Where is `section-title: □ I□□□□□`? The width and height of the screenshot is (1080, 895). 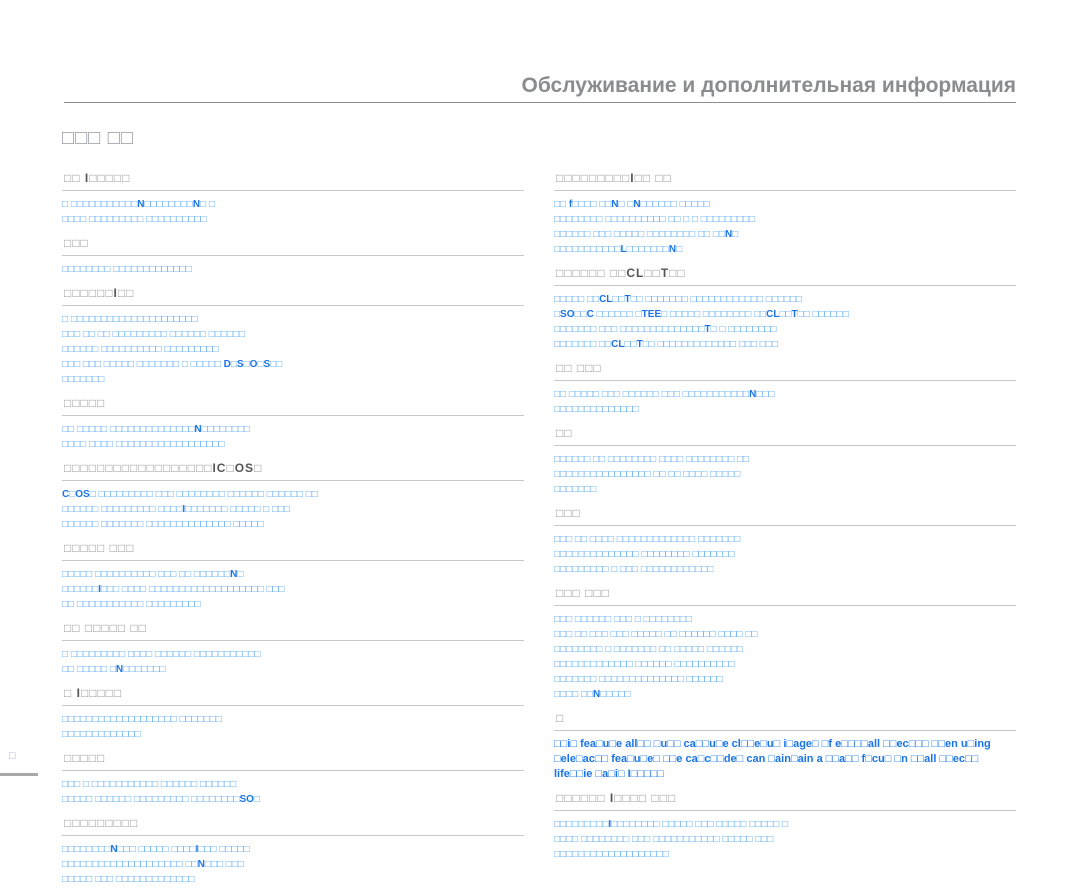 section-title: □ I□□□□□ is located at coordinates (93, 693).